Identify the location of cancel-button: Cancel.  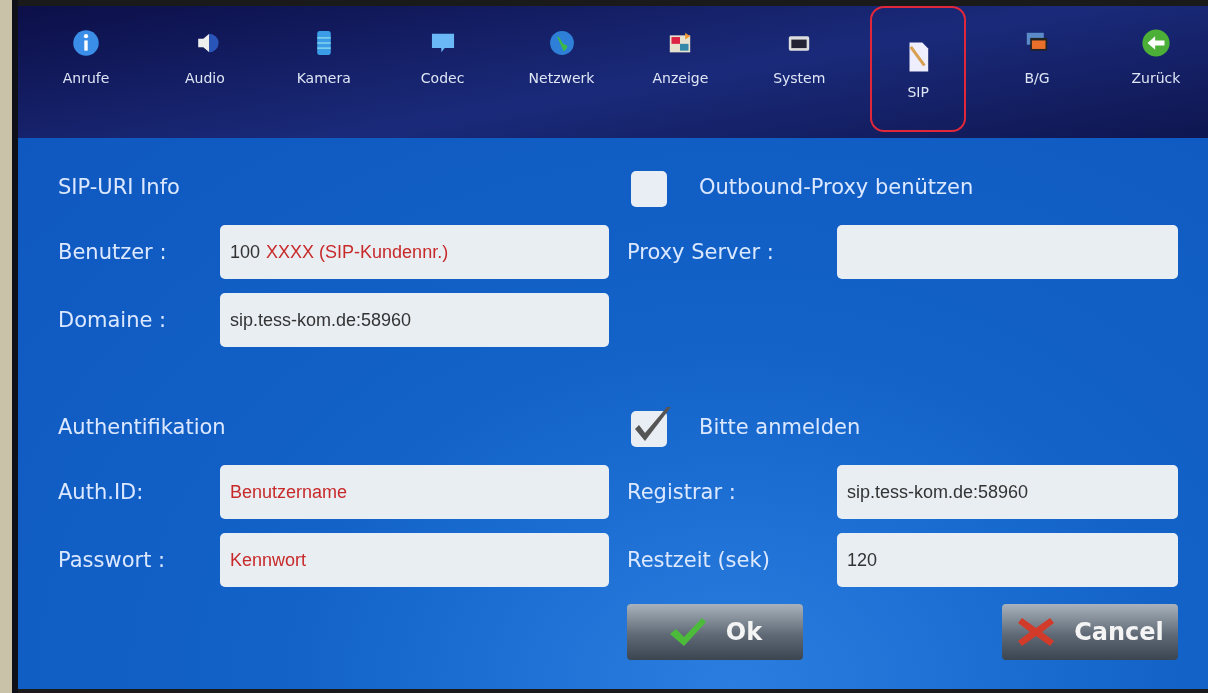
(1090, 632).